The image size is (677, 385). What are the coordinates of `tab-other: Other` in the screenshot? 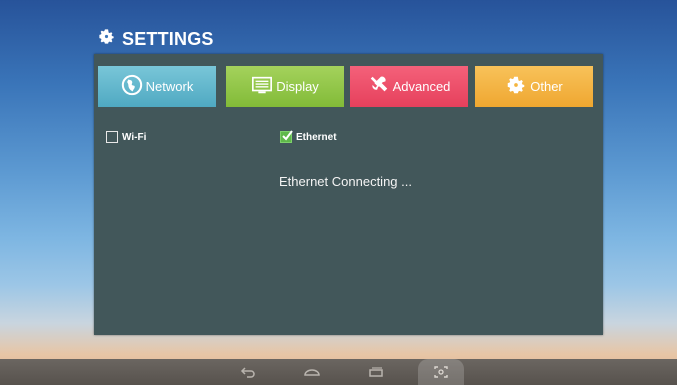 It's located at (534, 86).